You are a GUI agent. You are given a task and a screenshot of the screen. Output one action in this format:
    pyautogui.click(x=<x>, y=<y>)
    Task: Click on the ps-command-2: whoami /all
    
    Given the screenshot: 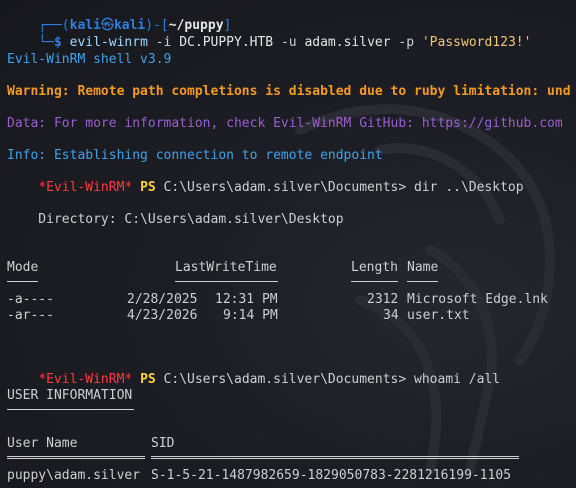 What is the action you would take?
    pyautogui.click(x=457, y=379)
    